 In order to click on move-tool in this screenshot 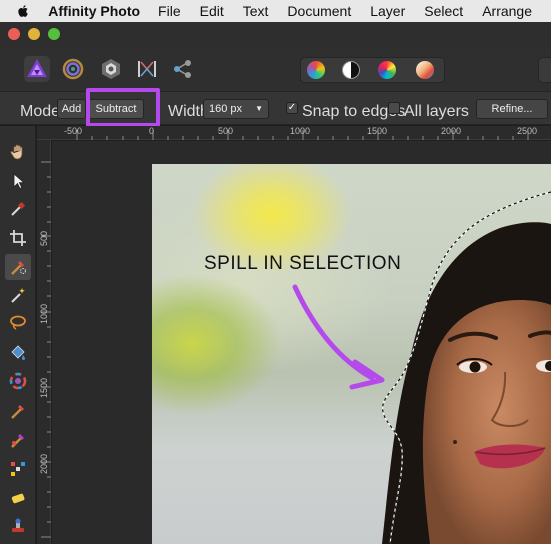, I will do `click(18, 181)`.